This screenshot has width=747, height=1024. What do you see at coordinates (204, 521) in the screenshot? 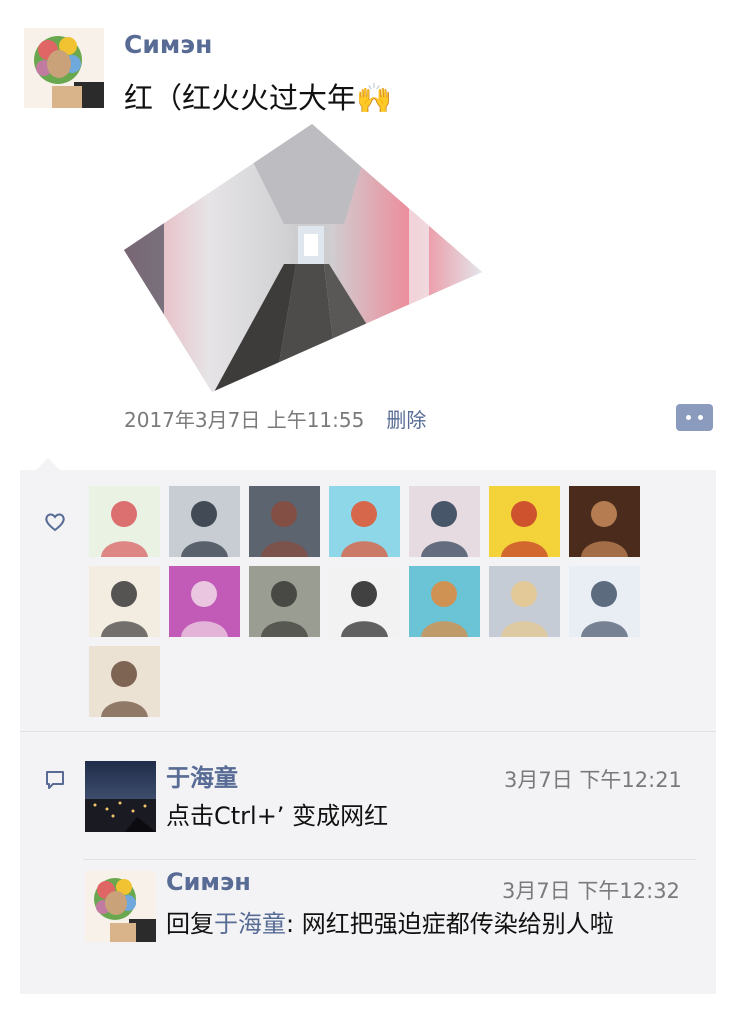
I see `cap-man-avatar` at bounding box center [204, 521].